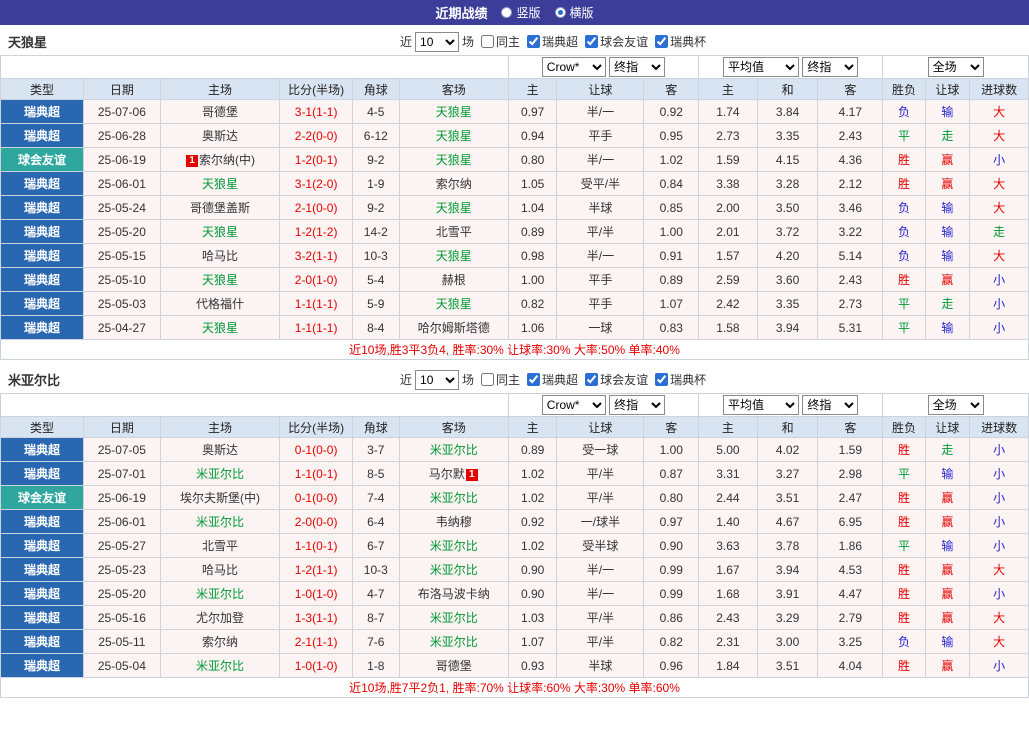 This screenshot has height=733, width=1029. What do you see at coordinates (220, 618) in the screenshot?
I see `team-name-text: 尤尔加登` at bounding box center [220, 618].